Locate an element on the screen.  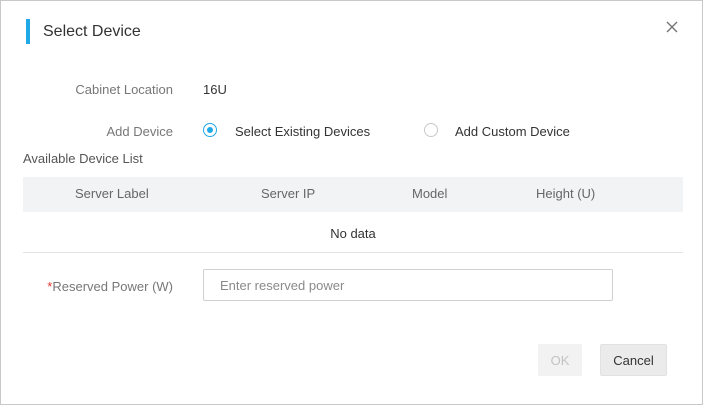
cabinet-location-label: Cabinet Location is located at coordinates (124, 89).